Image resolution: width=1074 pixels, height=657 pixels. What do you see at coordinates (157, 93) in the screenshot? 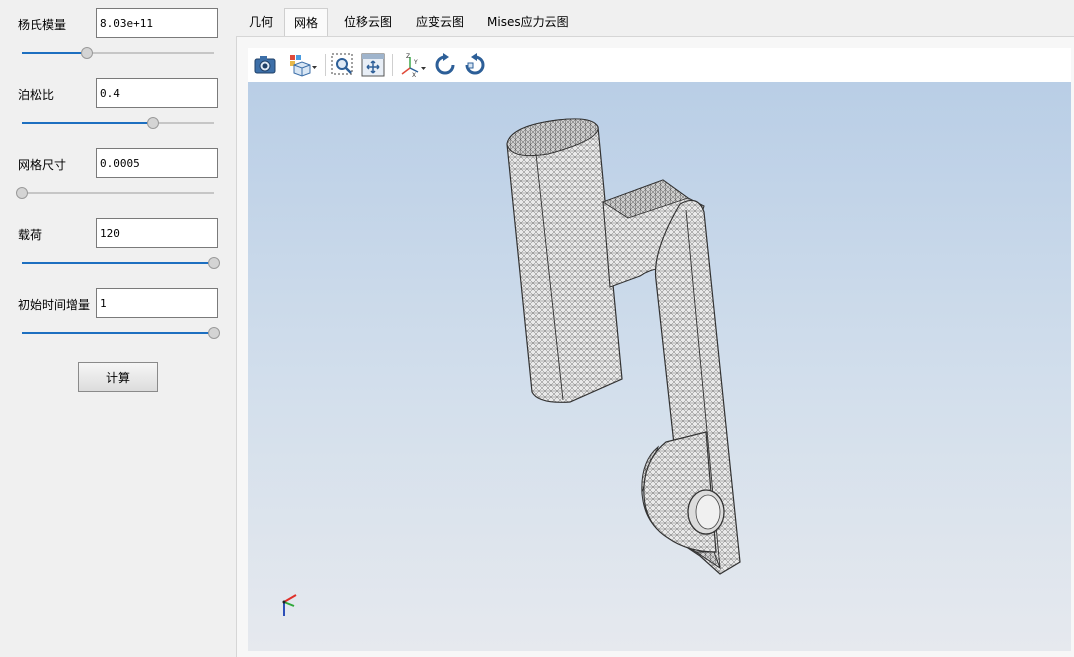
I see `poisson-ratio-input` at bounding box center [157, 93].